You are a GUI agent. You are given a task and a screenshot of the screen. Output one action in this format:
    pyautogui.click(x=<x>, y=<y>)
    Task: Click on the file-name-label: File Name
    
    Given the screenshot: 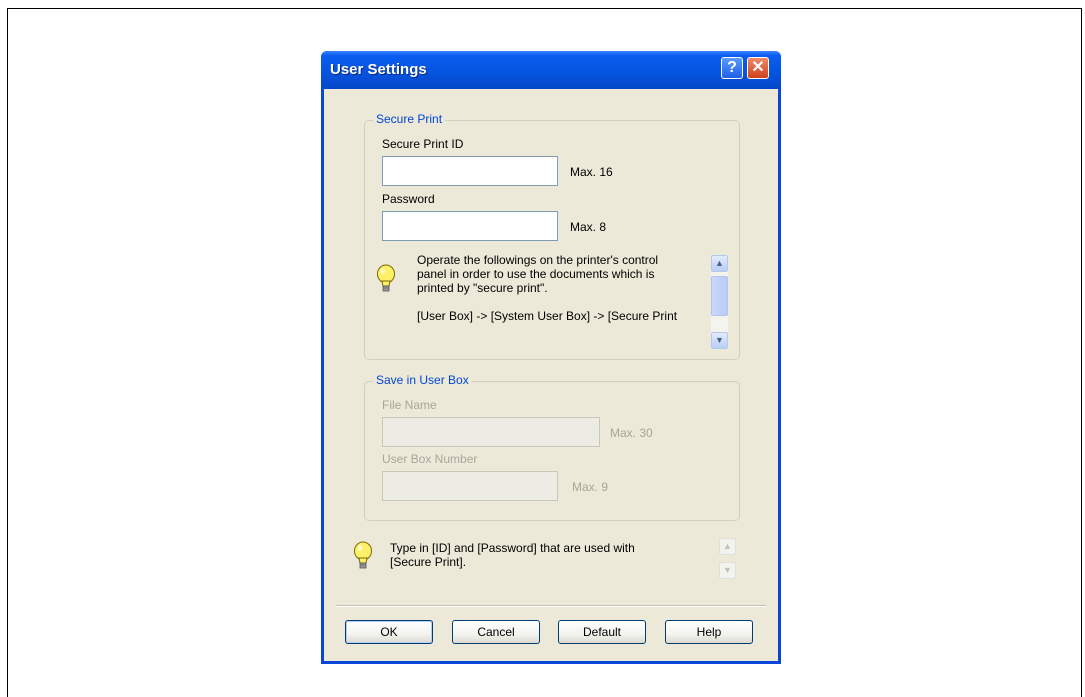 What is the action you would take?
    pyautogui.click(x=409, y=405)
    